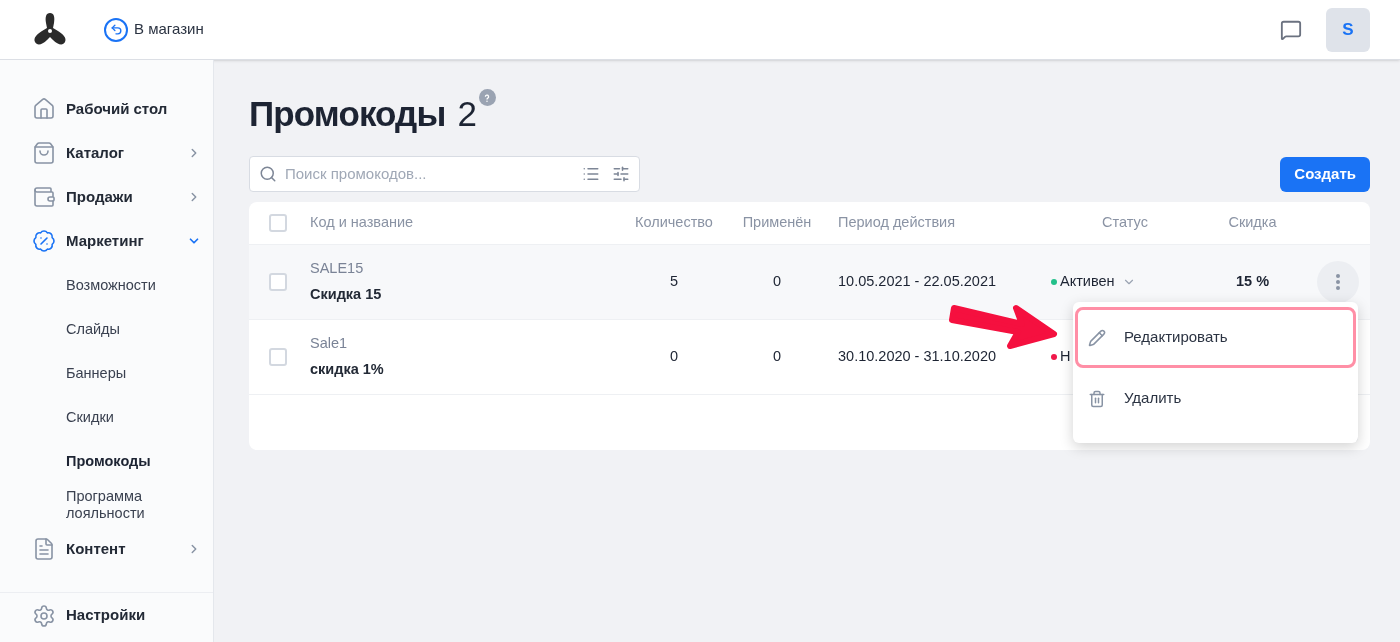  Describe the element at coordinates (1097, 337) in the screenshot. I see `pencil-icon` at that location.